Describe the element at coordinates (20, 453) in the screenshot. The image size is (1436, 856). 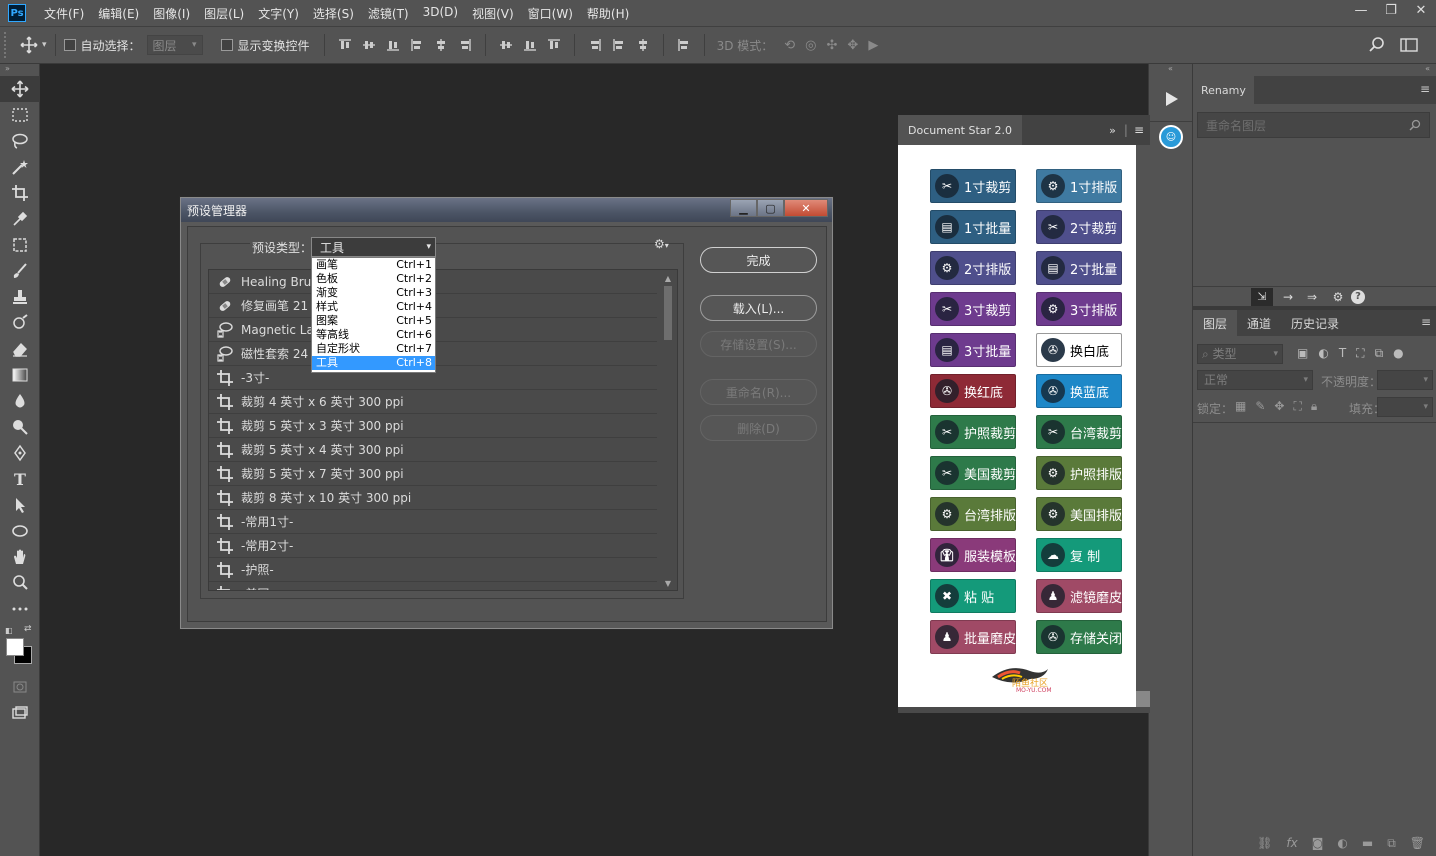
I see `pen-tool-icon` at that location.